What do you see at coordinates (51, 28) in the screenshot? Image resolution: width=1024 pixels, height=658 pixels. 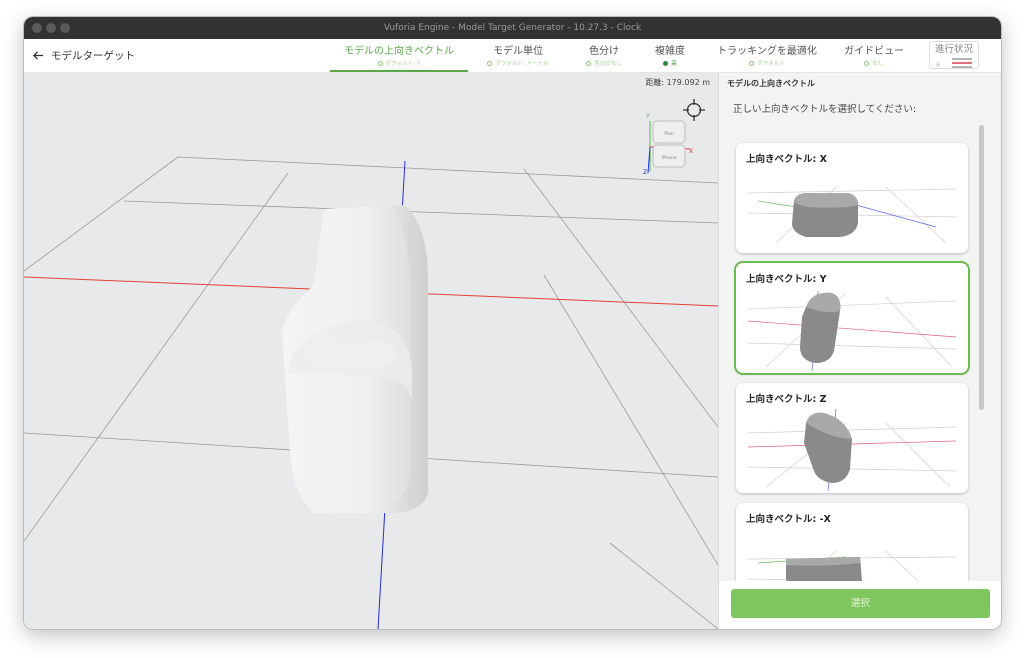 I see `minimize-window-button` at bounding box center [51, 28].